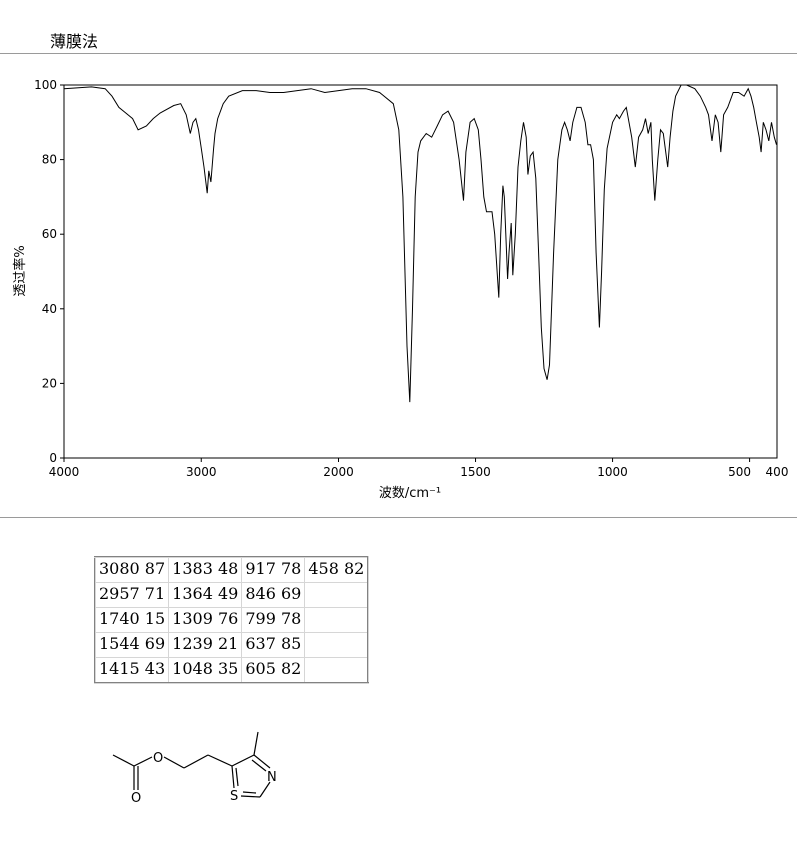 The height and width of the screenshot is (850, 797). What do you see at coordinates (53, 458) in the screenshot?
I see `y-tick-label: 0` at bounding box center [53, 458].